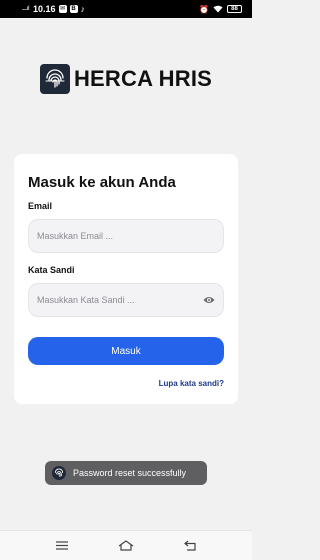  Describe the element at coordinates (83, 9) in the screenshot. I see `tiktok-icon: ♪` at that location.